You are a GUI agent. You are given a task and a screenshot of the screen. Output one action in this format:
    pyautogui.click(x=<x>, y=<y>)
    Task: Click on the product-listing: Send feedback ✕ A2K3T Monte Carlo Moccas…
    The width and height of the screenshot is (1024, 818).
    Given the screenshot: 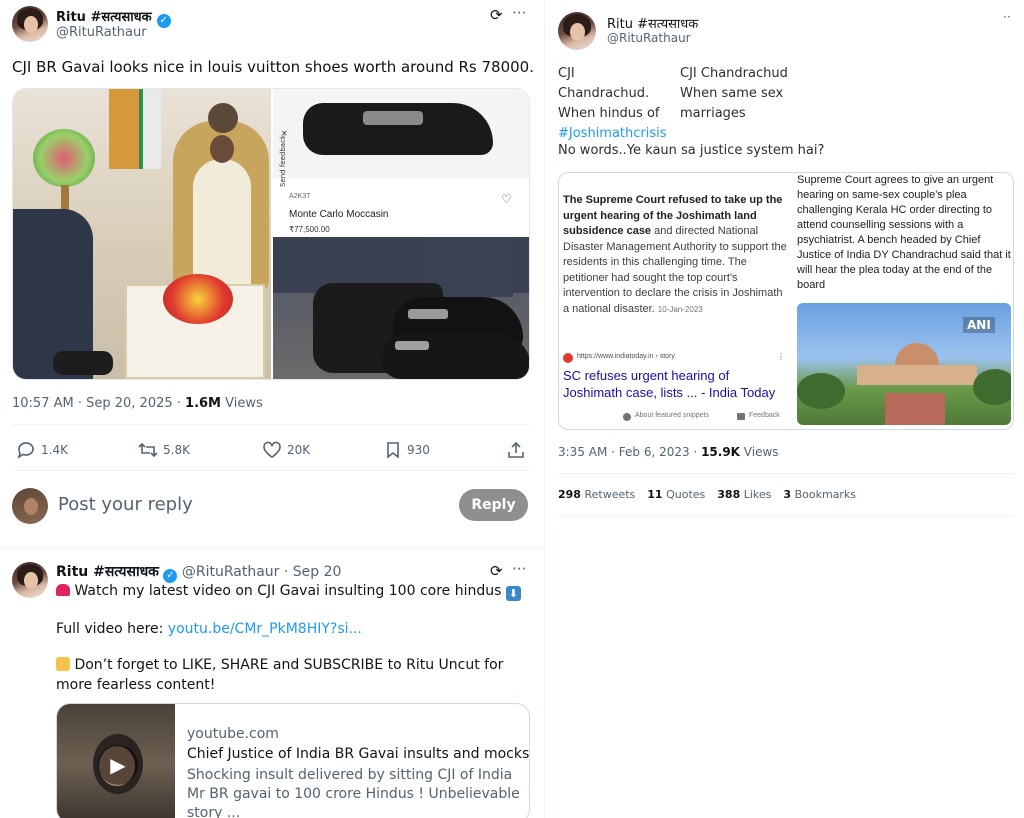 What is the action you would take?
    pyautogui.click(x=401, y=162)
    